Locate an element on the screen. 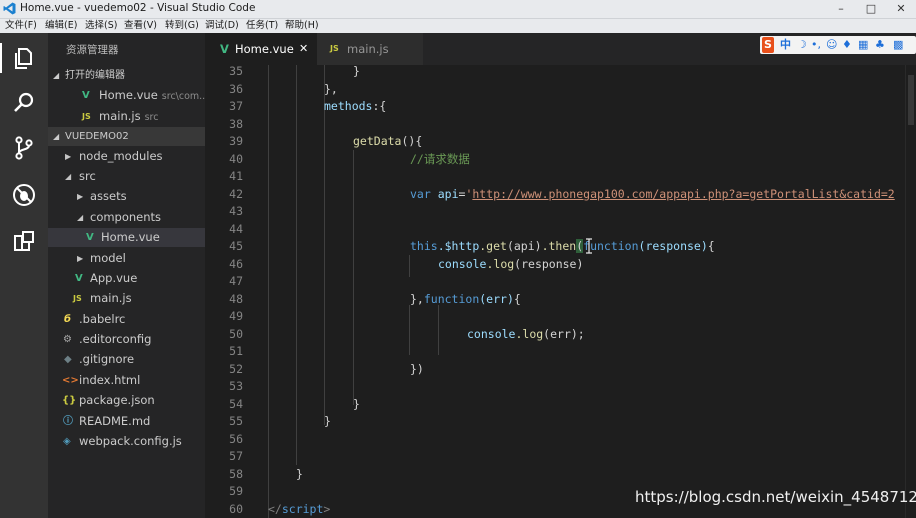 The height and width of the screenshot is (518, 916). extensions-icon is located at coordinates (24, 241).